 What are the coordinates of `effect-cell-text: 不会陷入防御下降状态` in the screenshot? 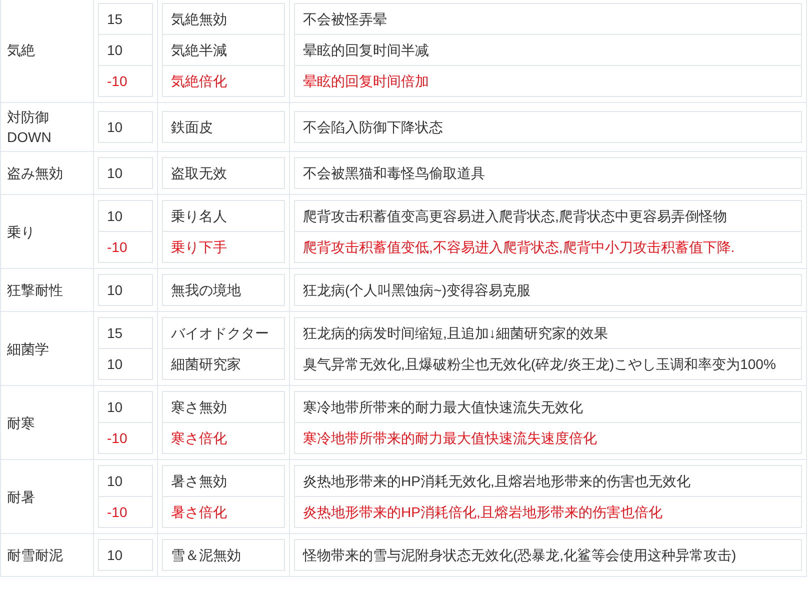 It's located at (373, 127).